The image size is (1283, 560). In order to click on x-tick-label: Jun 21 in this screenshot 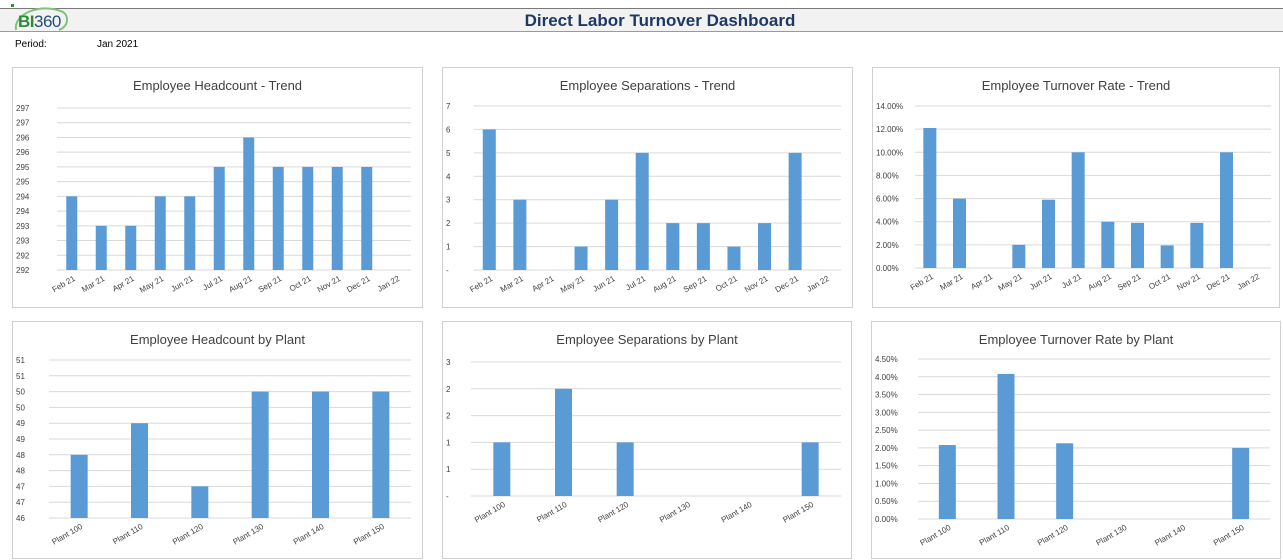, I will do `click(182, 284)`.